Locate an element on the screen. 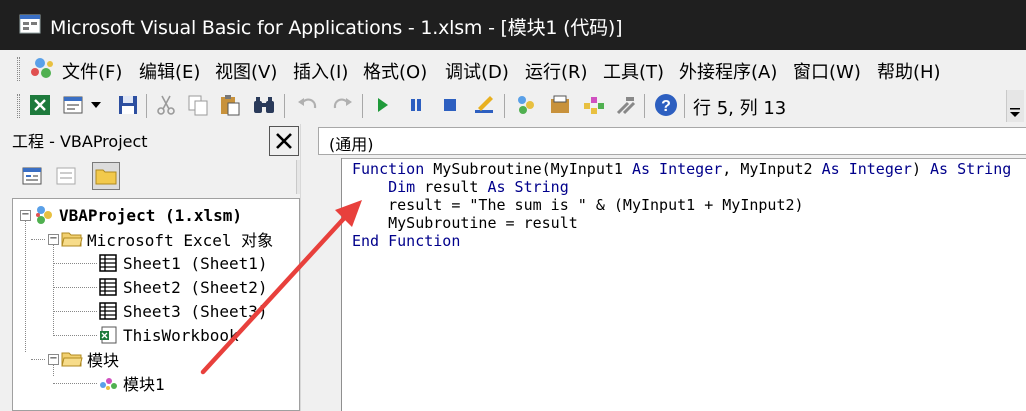  code-line: MySubroutine = result is located at coordinates (465, 223).